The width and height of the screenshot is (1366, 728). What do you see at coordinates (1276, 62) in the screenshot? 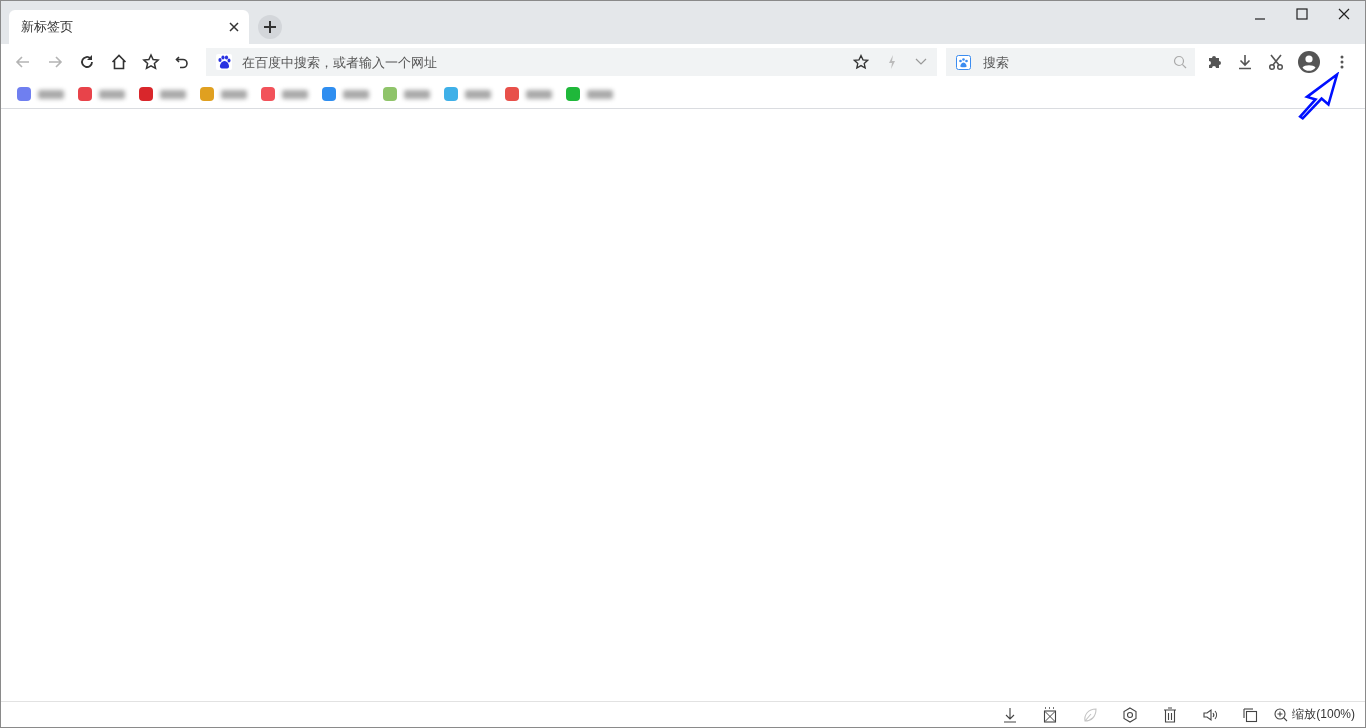
I see `scissors-icon` at bounding box center [1276, 62].